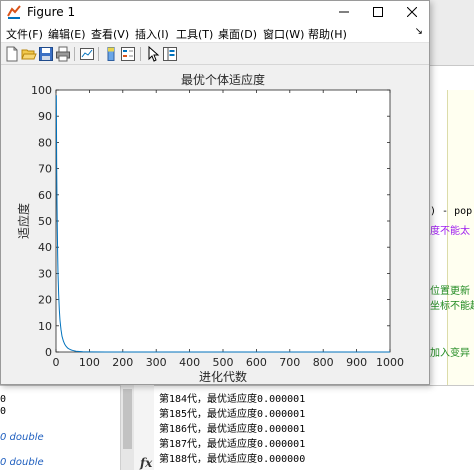 The width and height of the screenshot is (474, 470). Describe the element at coordinates (60, 427) in the screenshot. I see `workspace-panel: 0 0 0 double 0 double` at that location.